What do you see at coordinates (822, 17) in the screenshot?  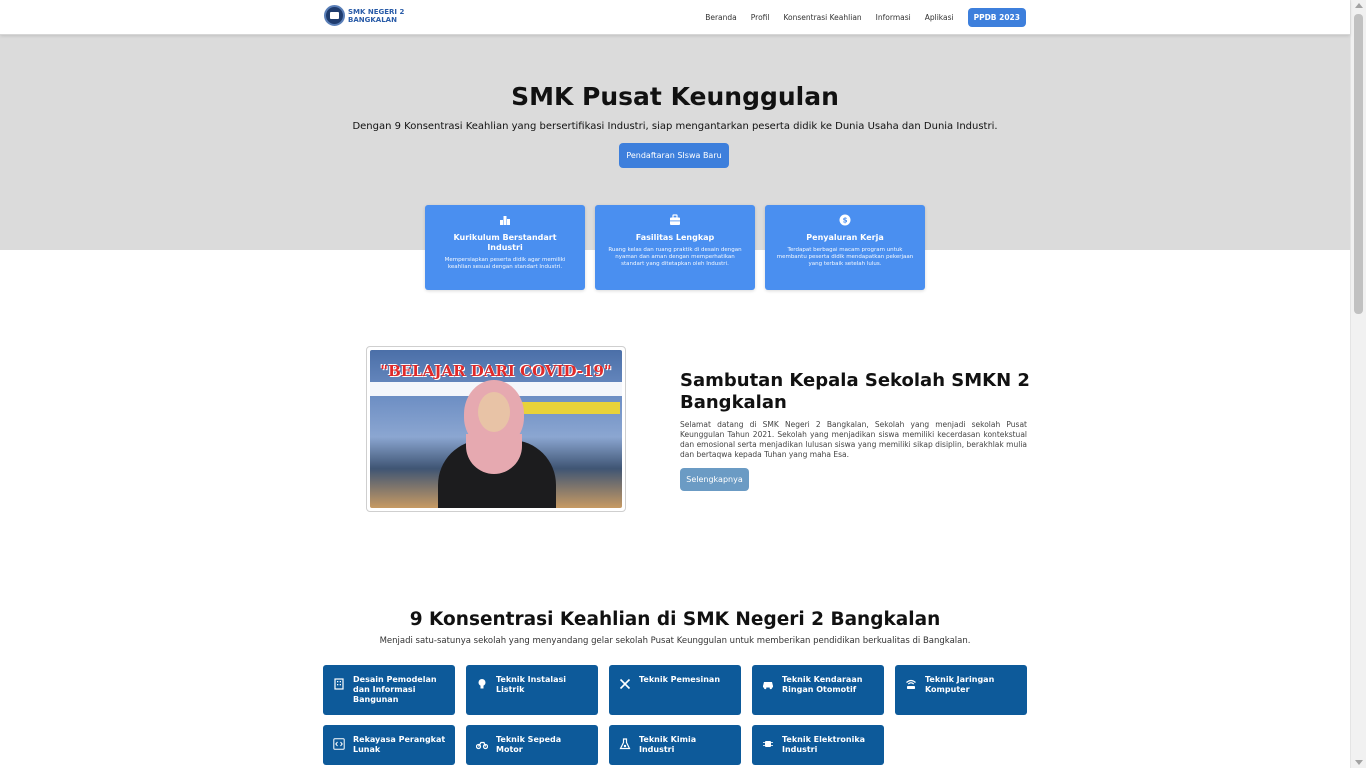 I see `nav-link-konsentrasi-keahlian: Konsentrasi Keahlian` at bounding box center [822, 17].